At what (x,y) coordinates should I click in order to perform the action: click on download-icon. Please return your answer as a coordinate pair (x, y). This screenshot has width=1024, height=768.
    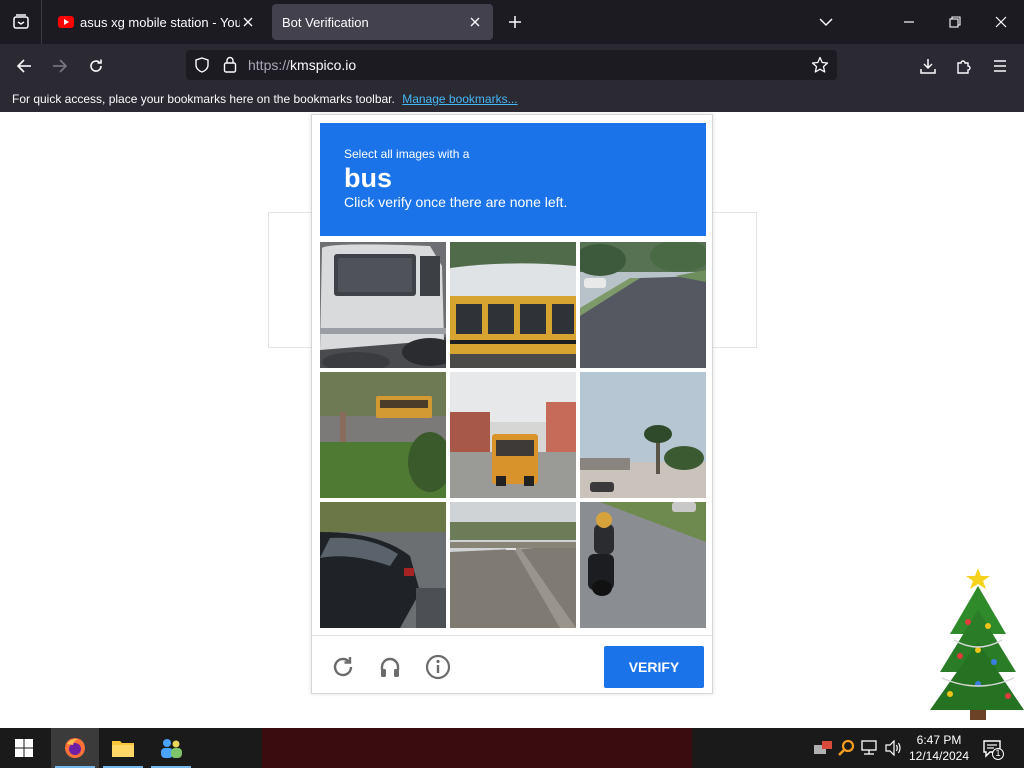
    Looking at the image, I should click on (928, 66).